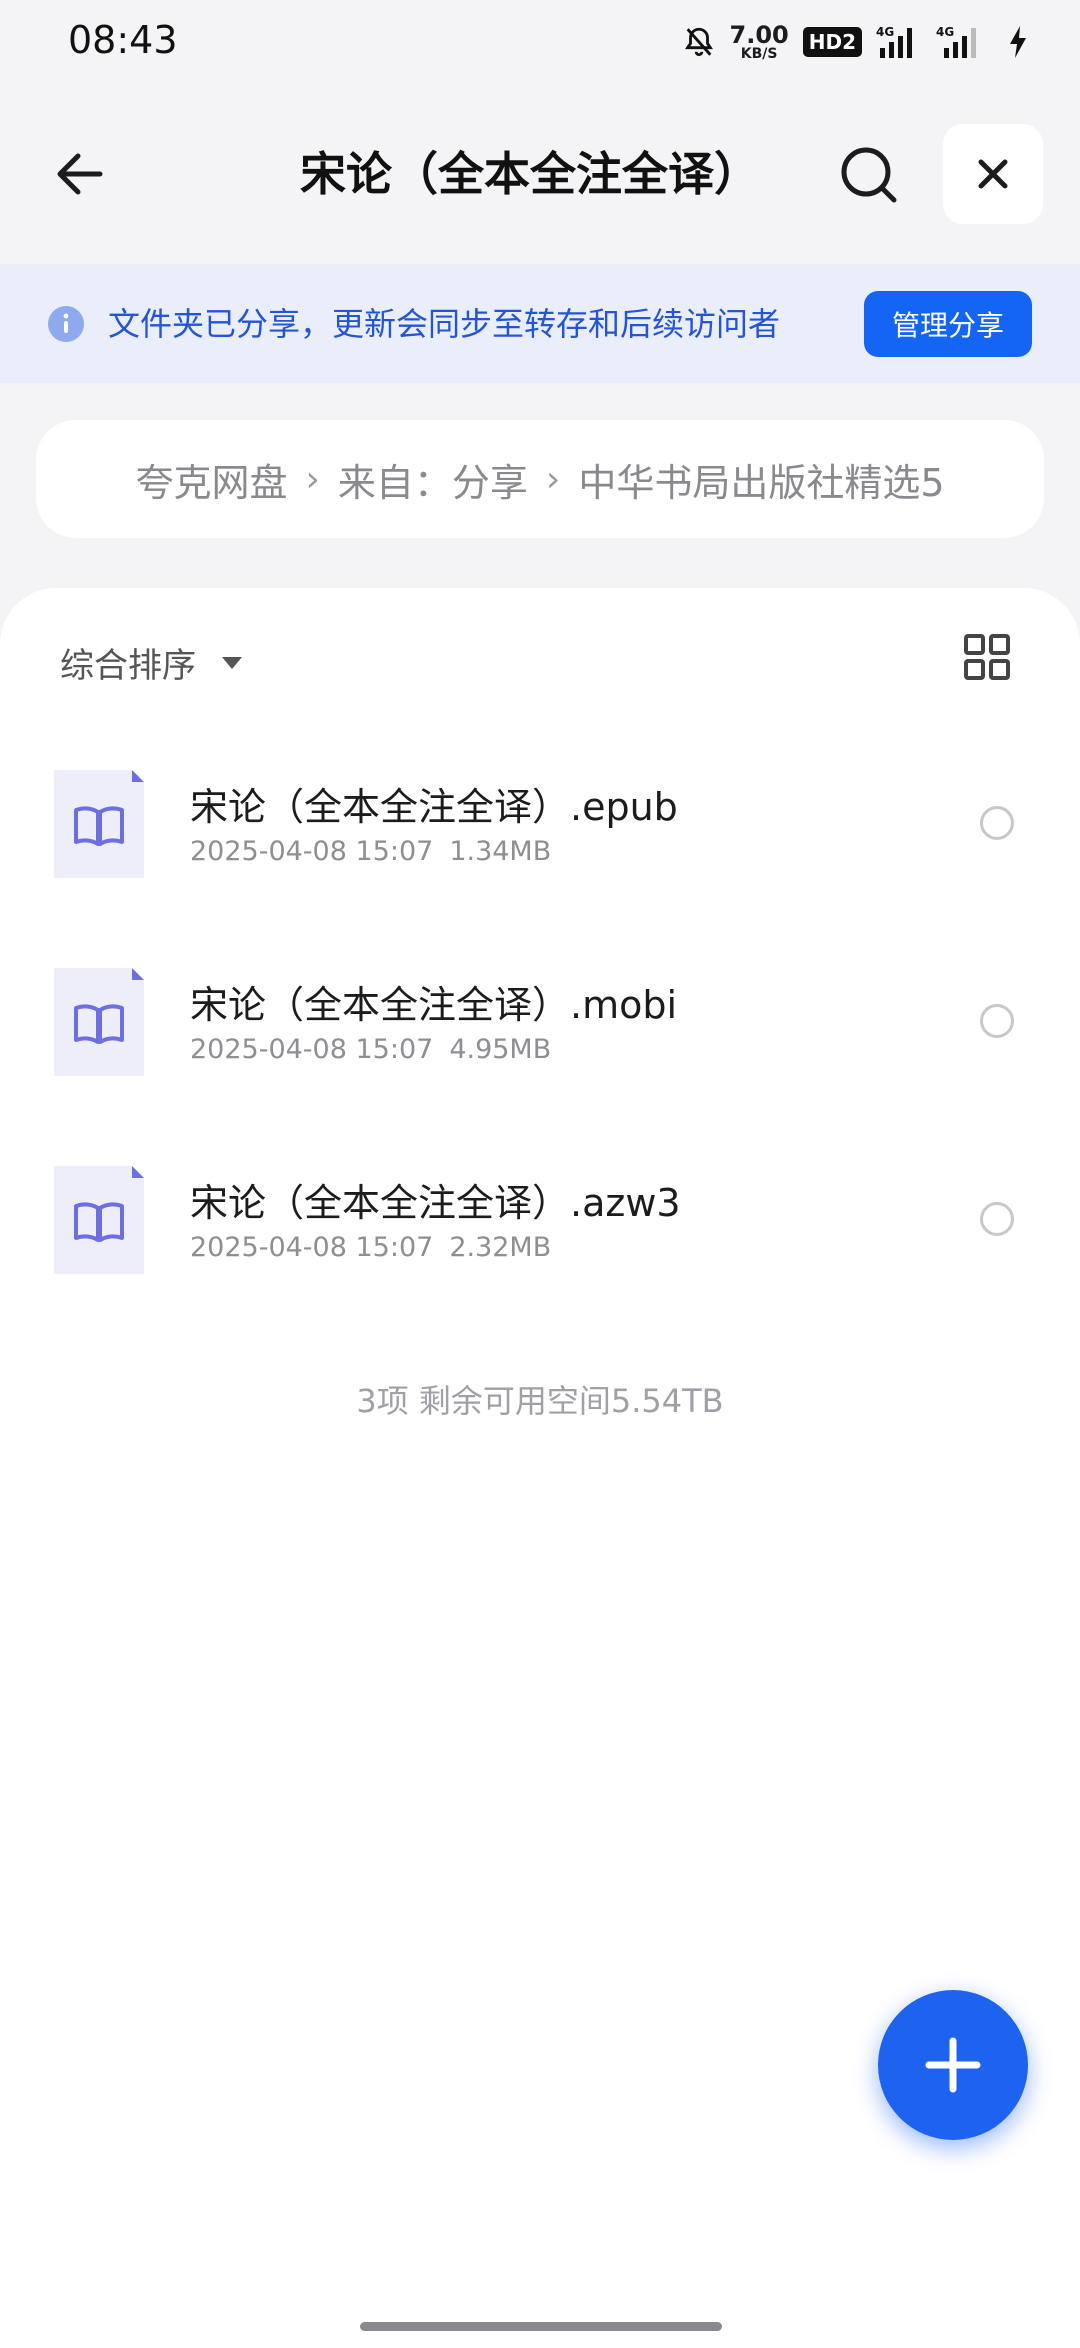 This screenshot has height=2348, width=1080. Describe the element at coordinates (761, 479) in the screenshot. I see `breadcrumb-item: 中华书局出版社精选5` at that location.